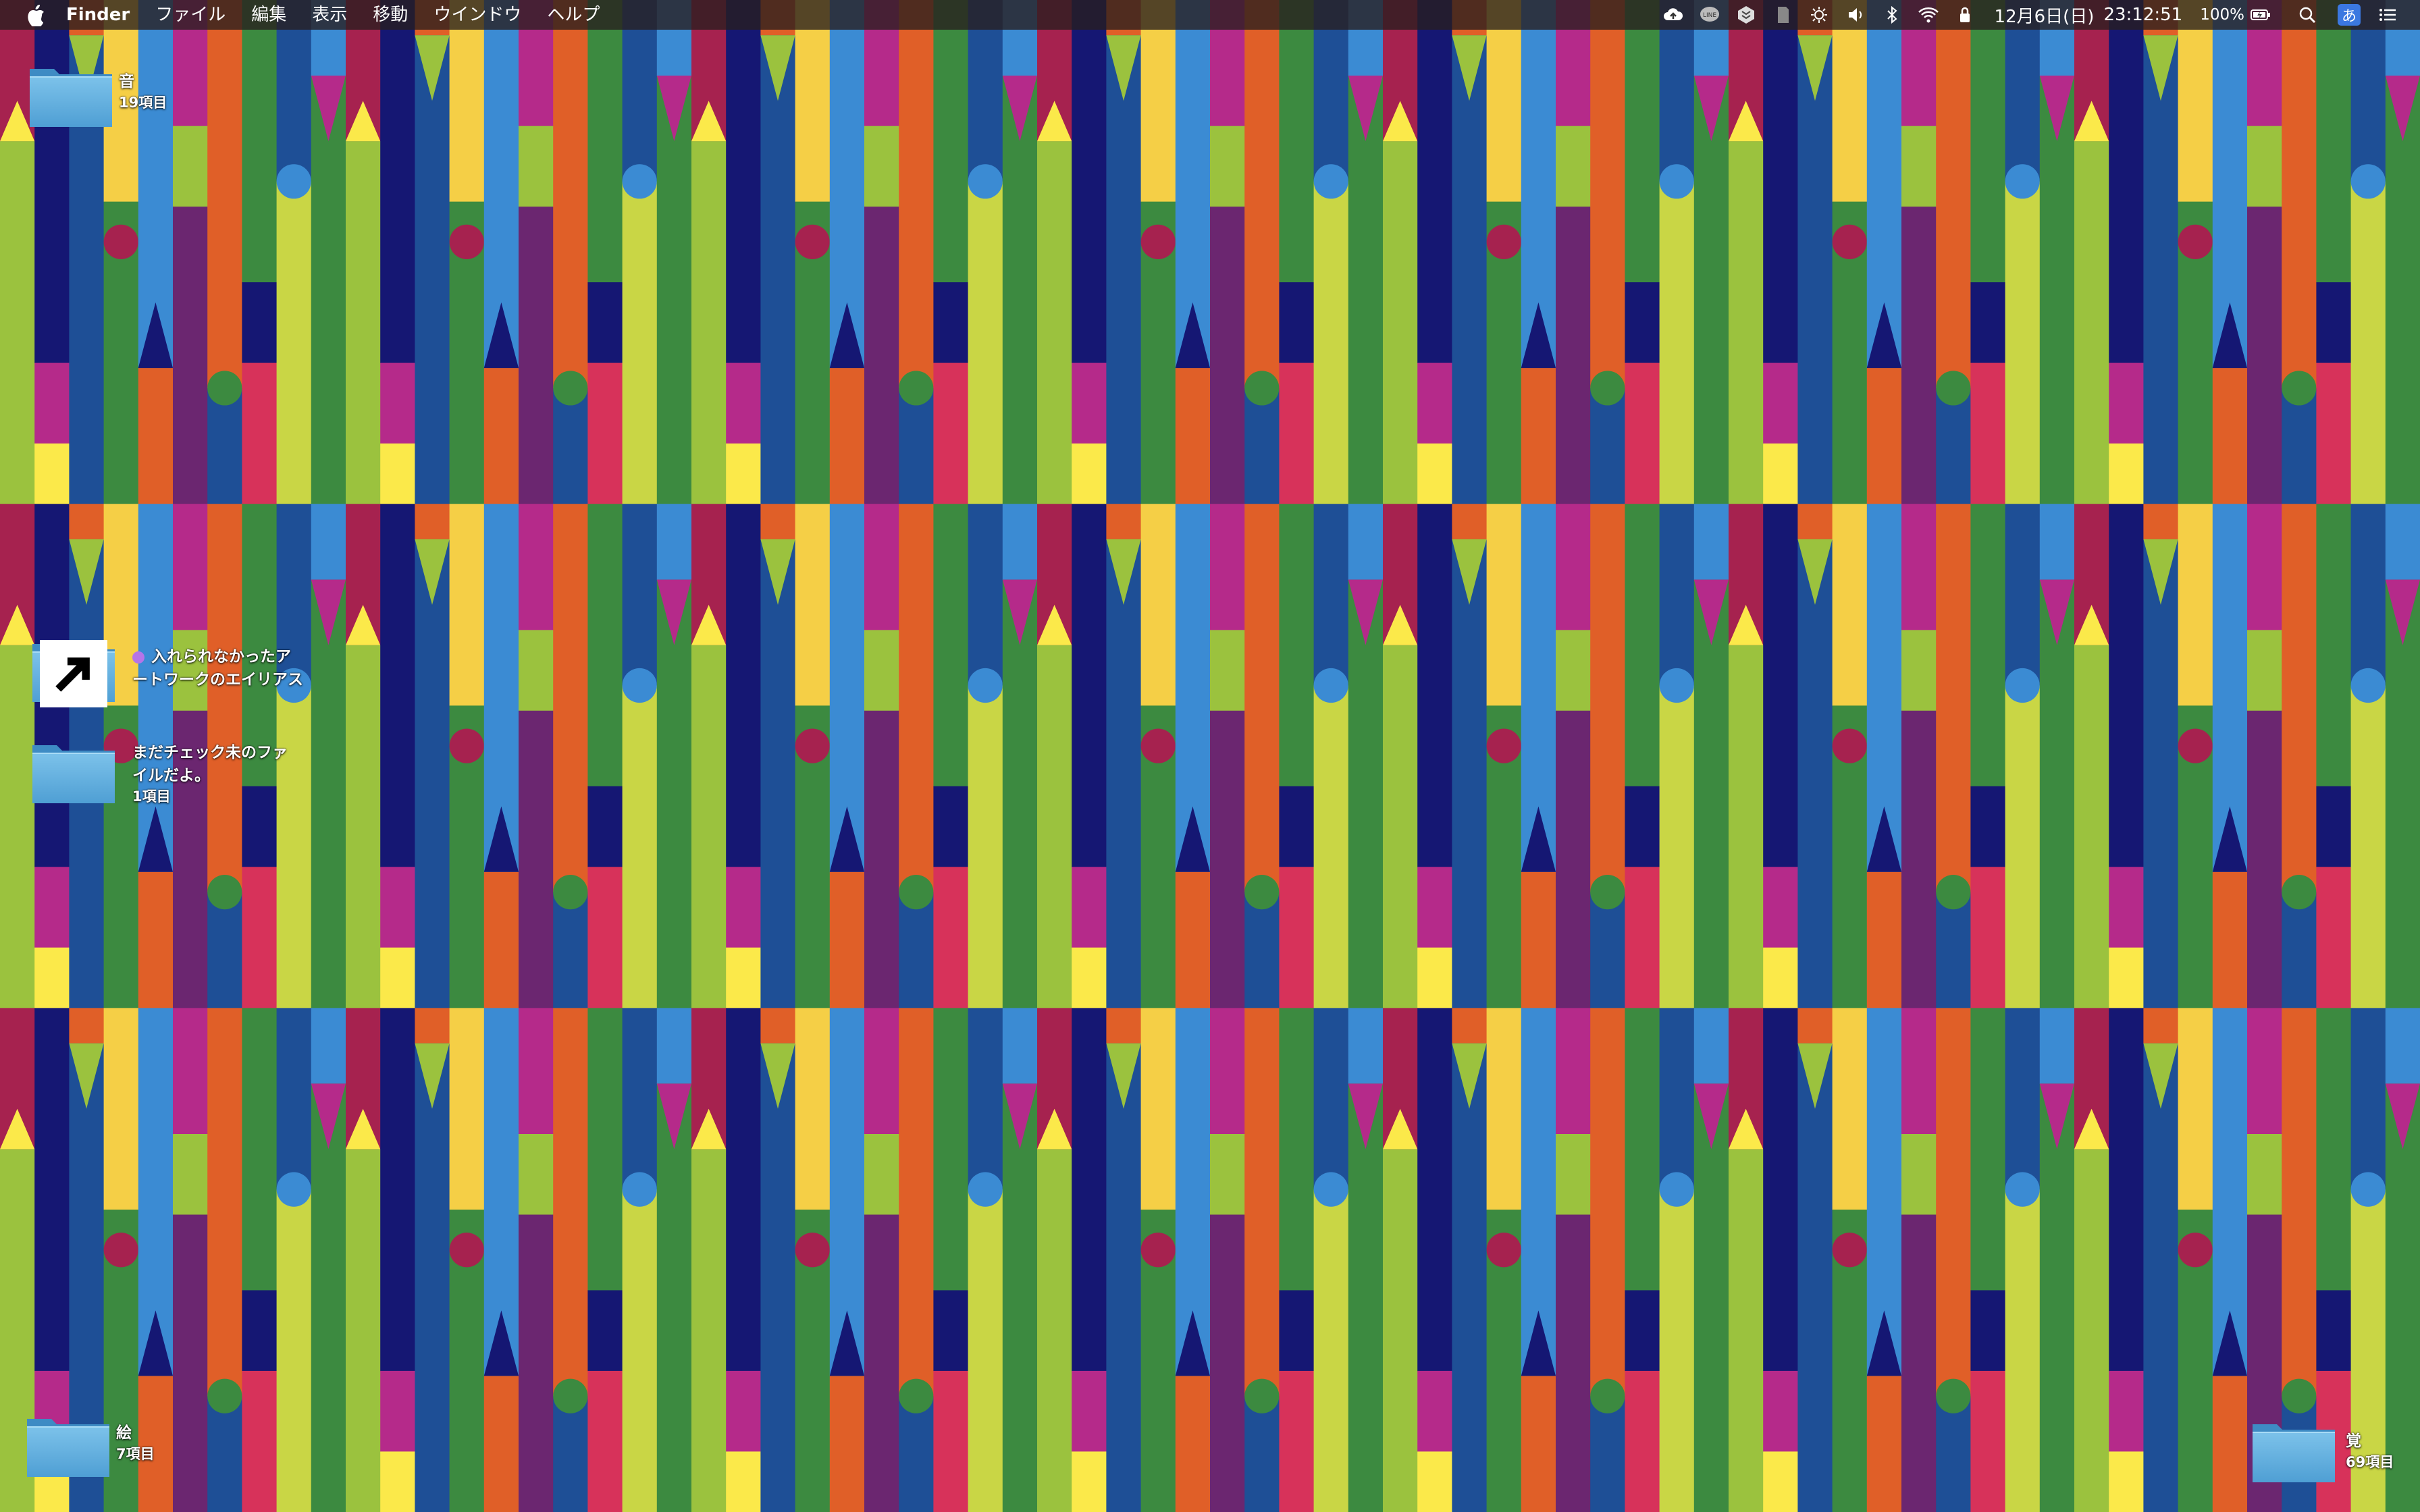 Image resolution: width=2420 pixels, height=1512 pixels. I want to click on menu-help: ヘルプ, so click(573, 15).